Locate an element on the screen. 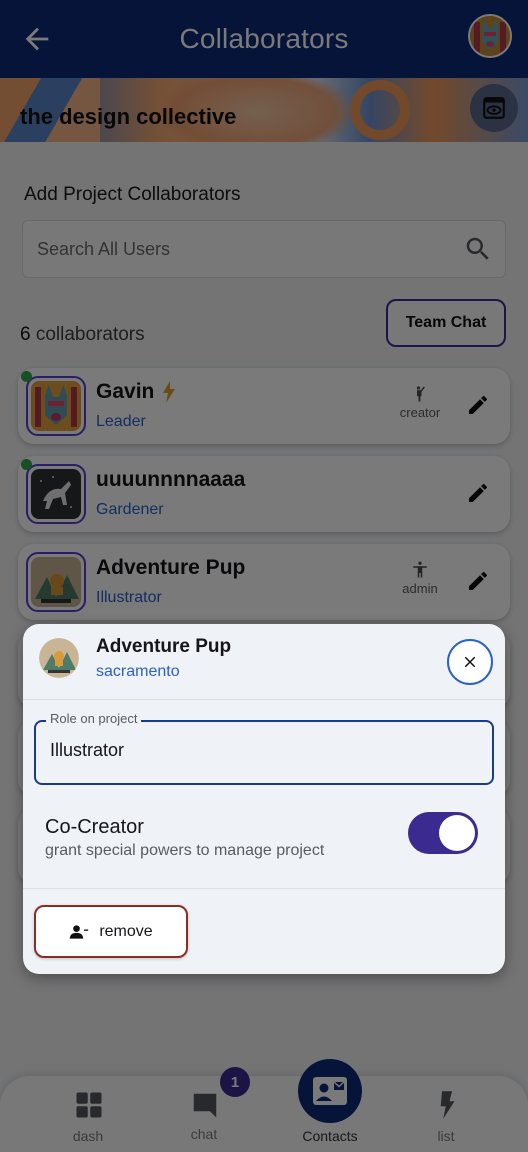 This screenshot has width=528, height=1152. role-field-label: Role on project is located at coordinates (94, 718).